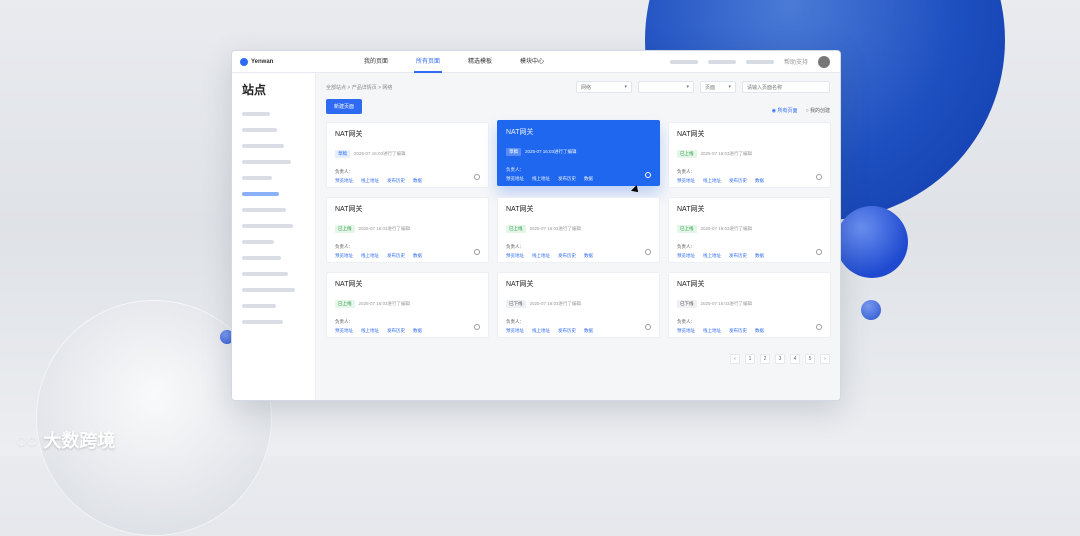 This screenshot has height=536, width=1080. Describe the element at coordinates (825, 359) in the screenshot. I see `page-button: ›` at that location.